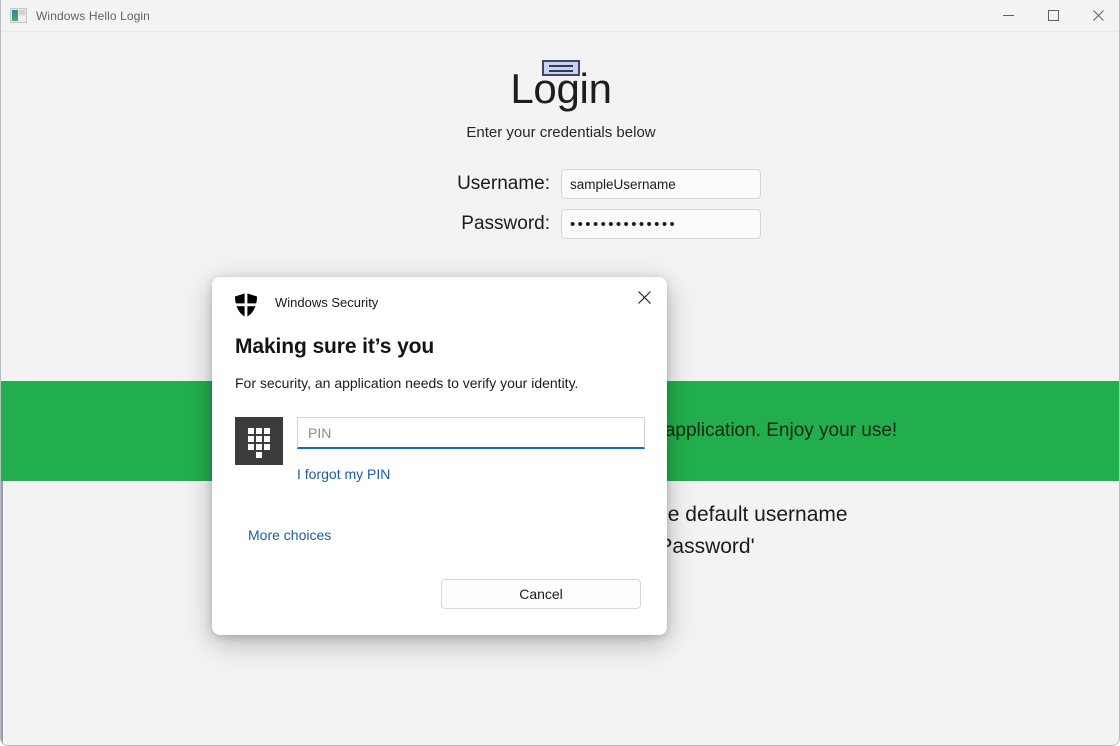 This screenshot has width=1120, height=746. Describe the element at coordinates (560, 184) in the screenshot. I see `username-row: Username:` at that location.